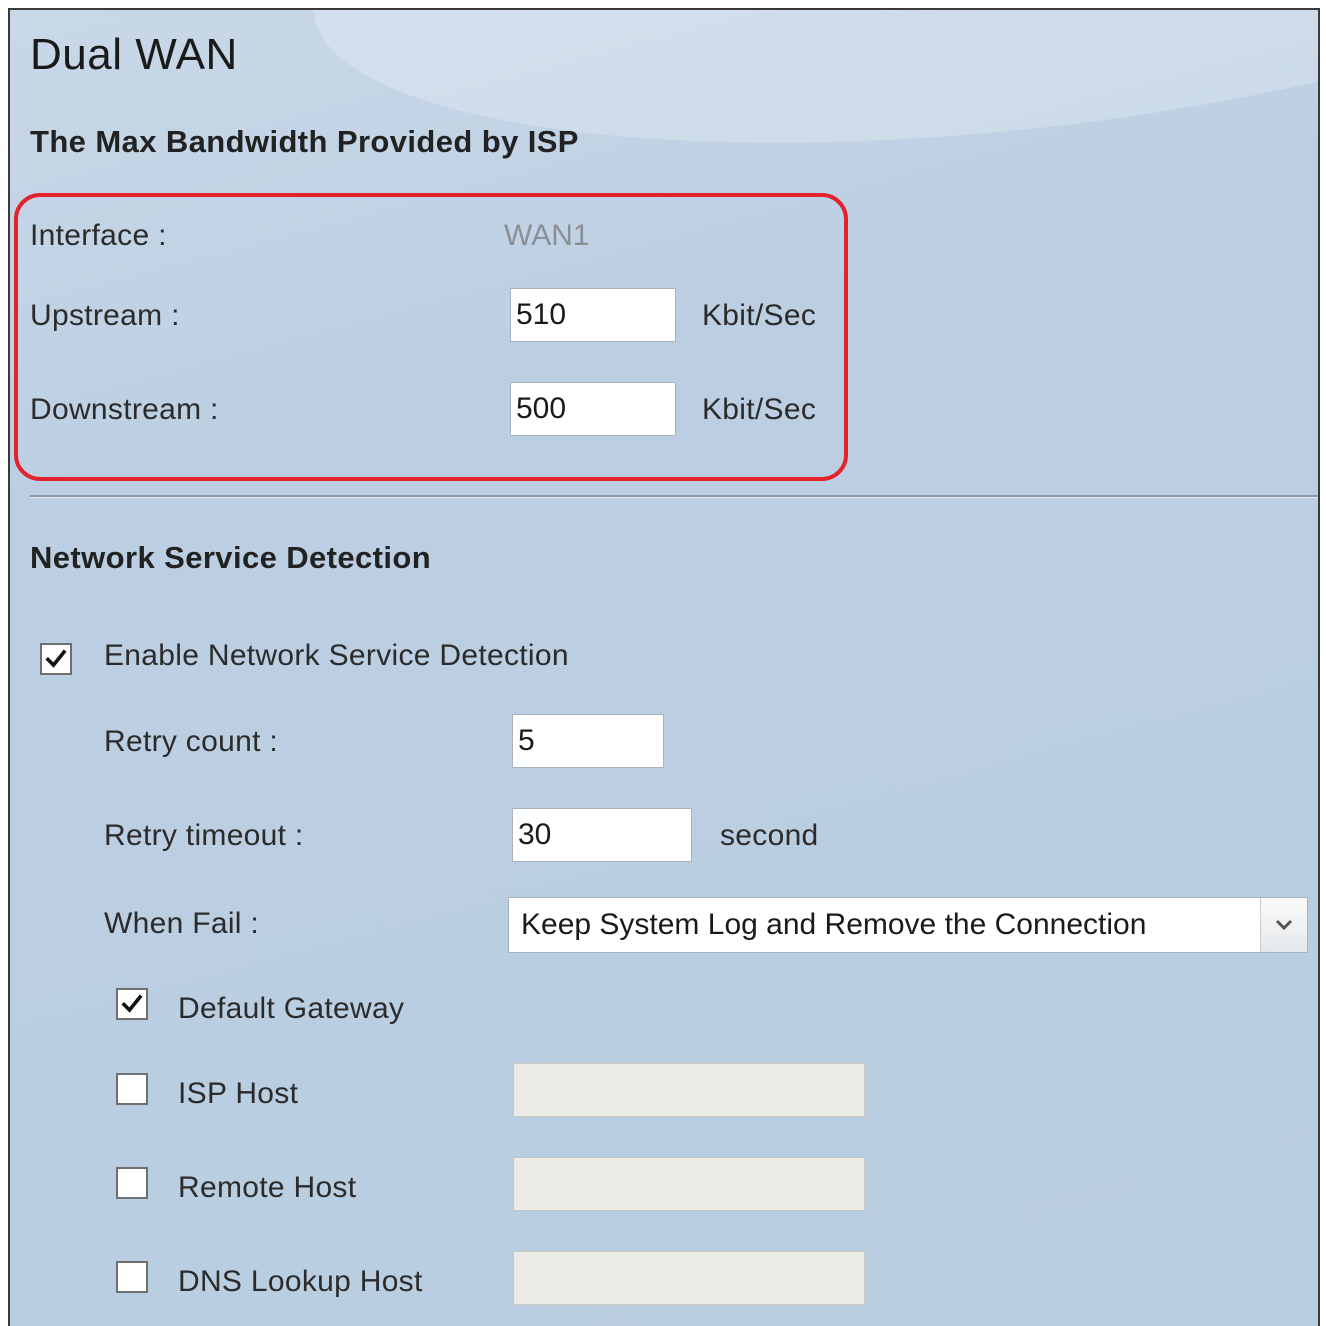  What do you see at coordinates (132, 1089) in the screenshot?
I see `isp-host-checkbox` at bounding box center [132, 1089].